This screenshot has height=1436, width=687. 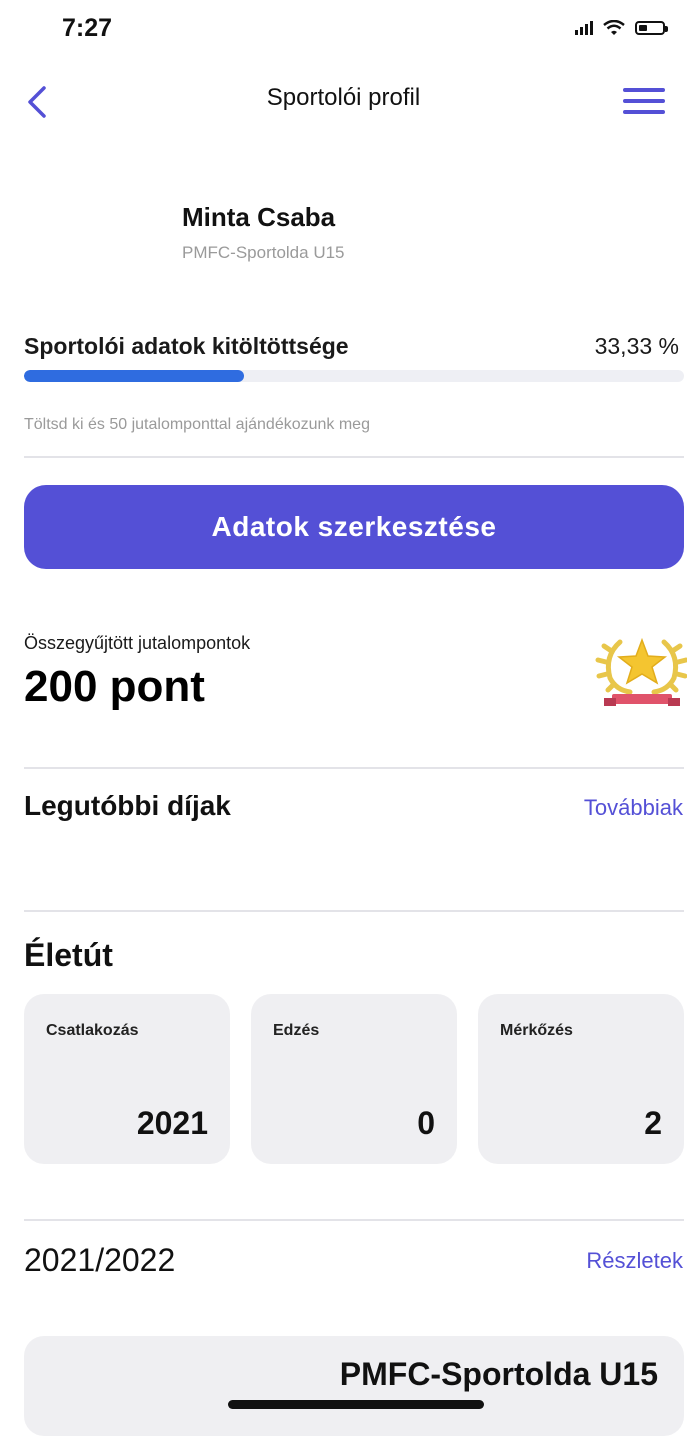 What do you see at coordinates (651, 28) in the screenshot?
I see `battery-icon` at bounding box center [651, 28].